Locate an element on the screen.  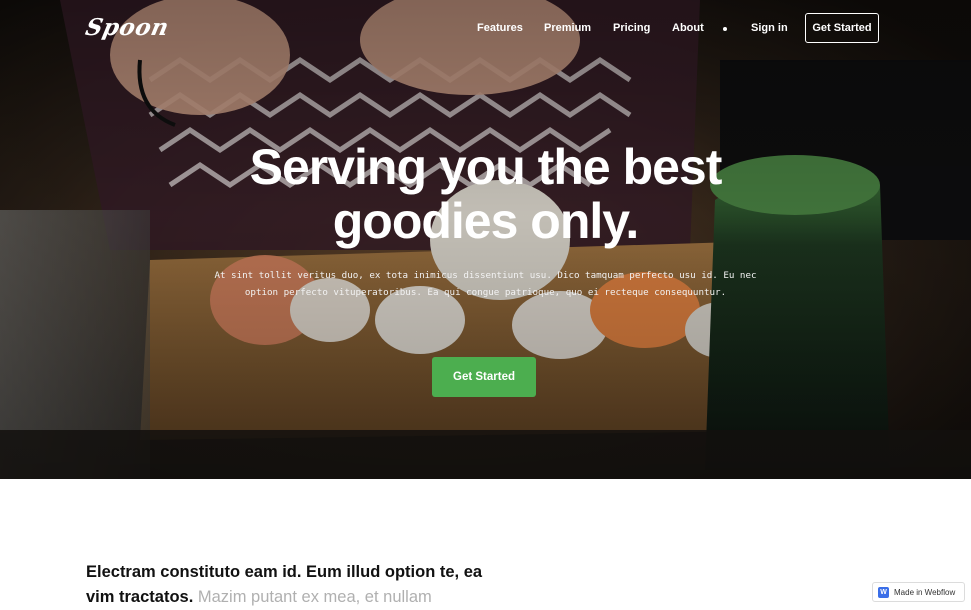
made-in-webflow-badge: W Made in Webflow is located at coordinates (918, 592).